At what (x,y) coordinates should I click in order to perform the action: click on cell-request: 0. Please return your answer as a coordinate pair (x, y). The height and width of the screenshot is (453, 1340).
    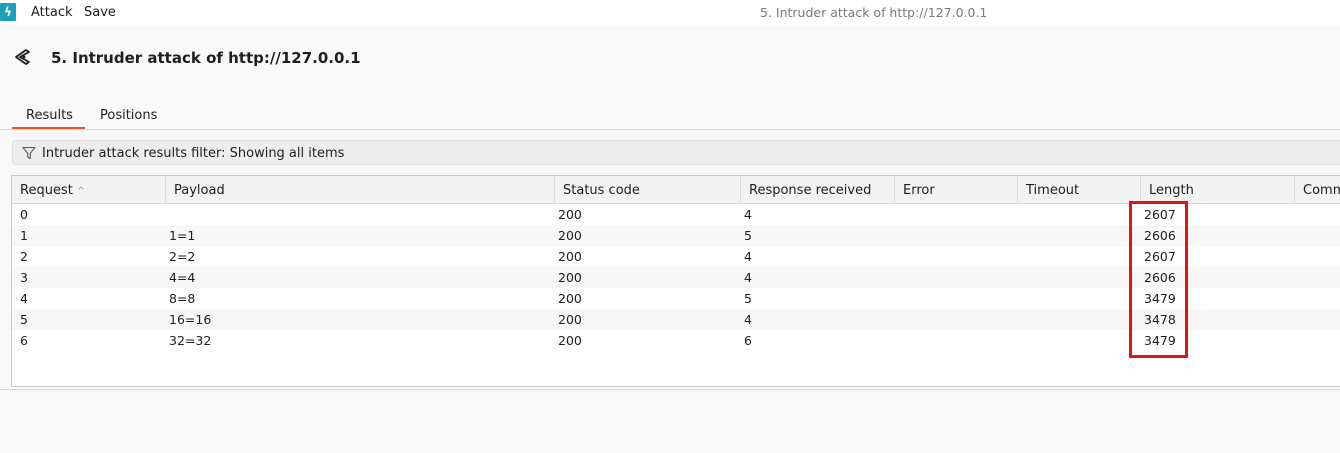
    Looking at the image, I should click on (24, 214).